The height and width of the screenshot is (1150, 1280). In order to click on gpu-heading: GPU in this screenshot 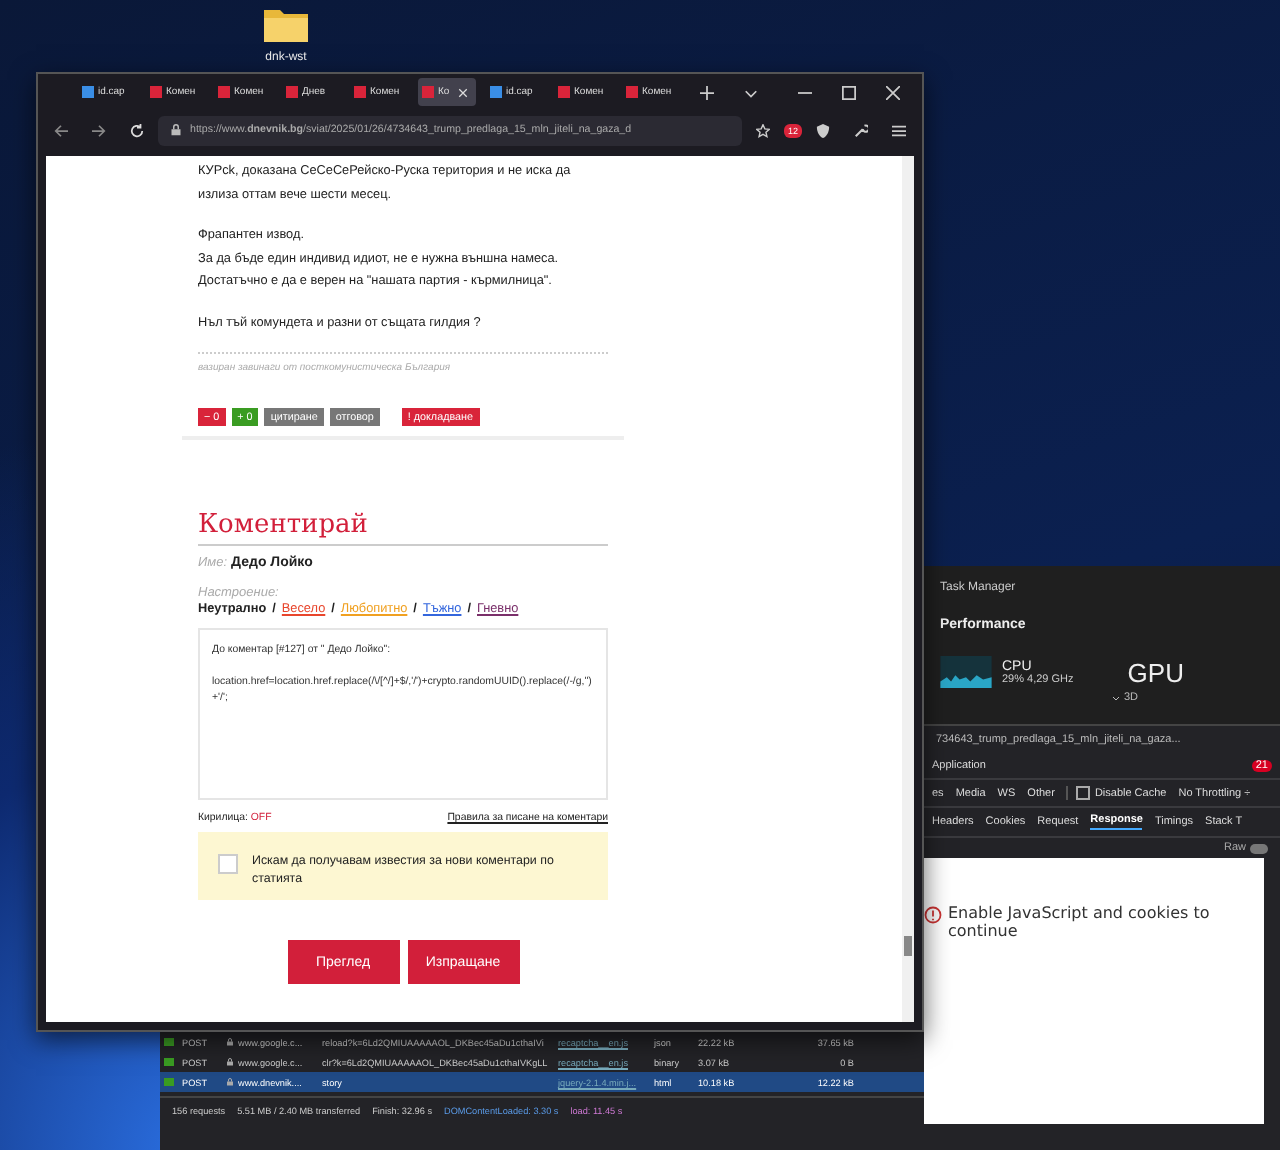, I will do `click(1155, 672)`.